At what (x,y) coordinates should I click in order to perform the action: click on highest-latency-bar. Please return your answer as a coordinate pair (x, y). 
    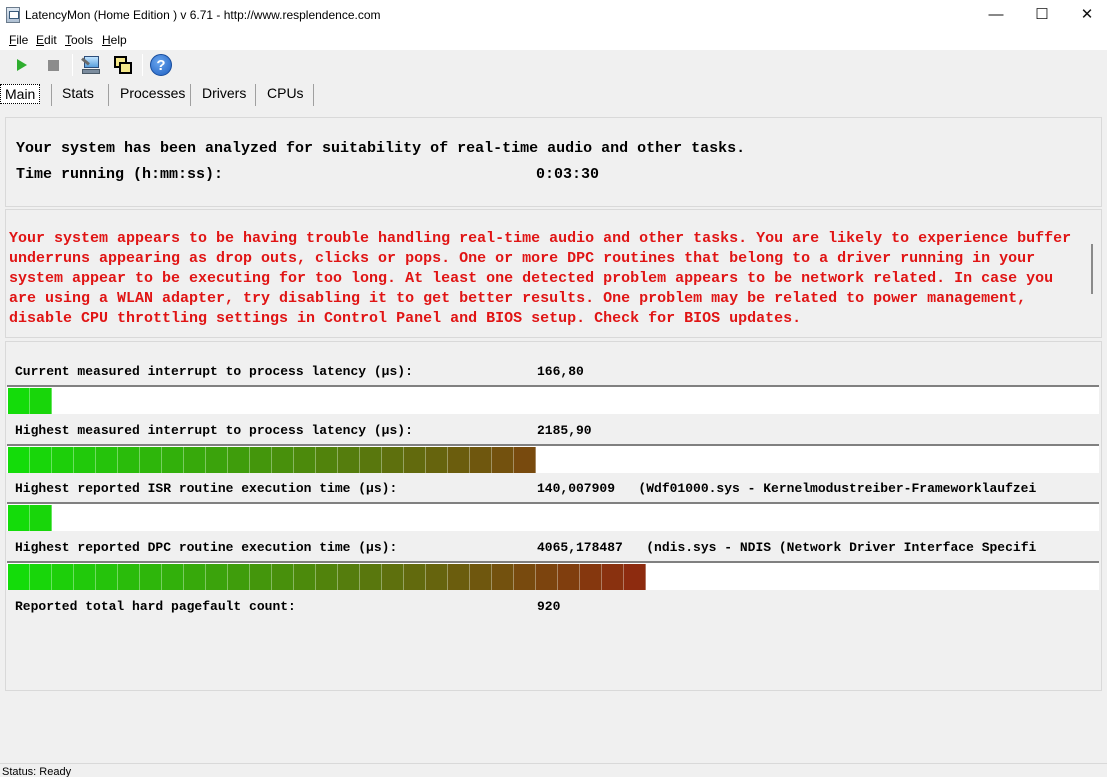
    Looking at the image, I should click on (553, 458).